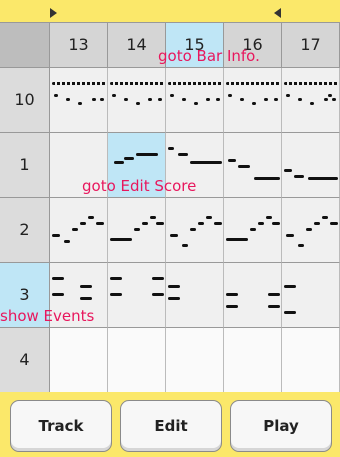 Image resolution: width=340 pixels, height=457 pixels. What do you see at coordinates (47, 316) in the screenshot?
I see `show-events-hint: show Events` at bounding box center [47, 316].